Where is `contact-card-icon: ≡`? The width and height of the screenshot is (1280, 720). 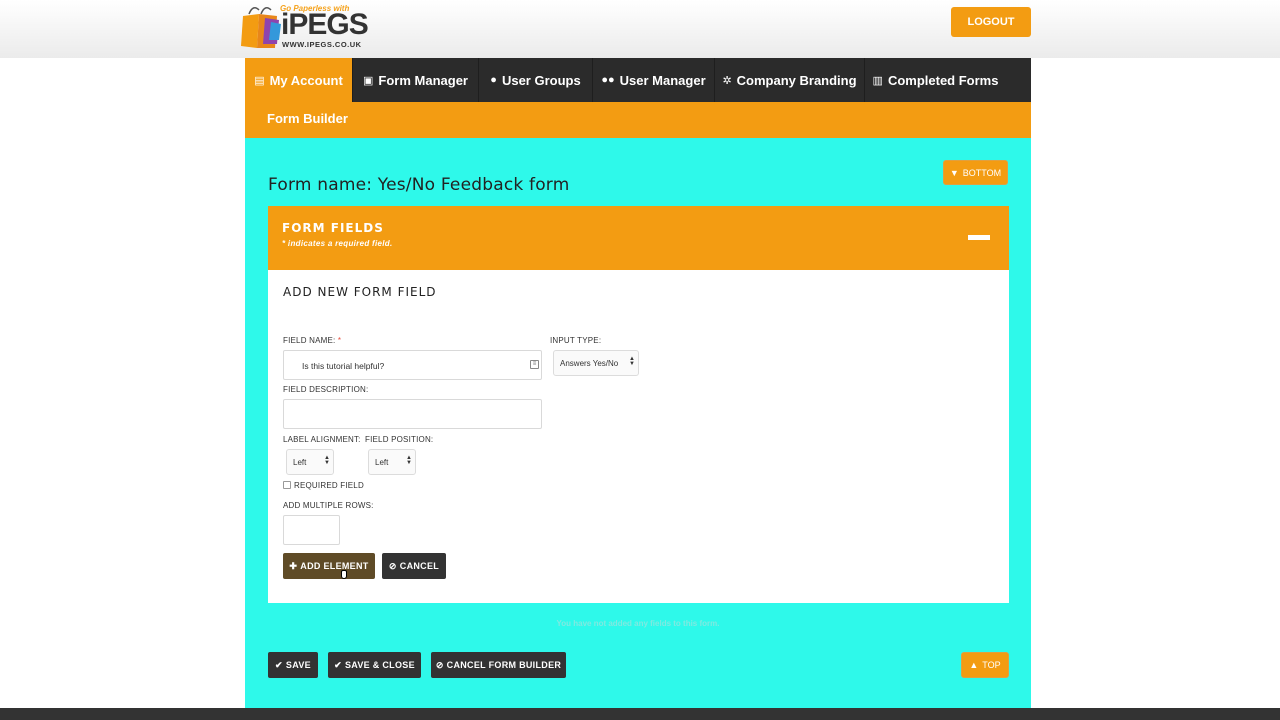 contact-card-icon: ≡ is located at coordinates (534, 364).